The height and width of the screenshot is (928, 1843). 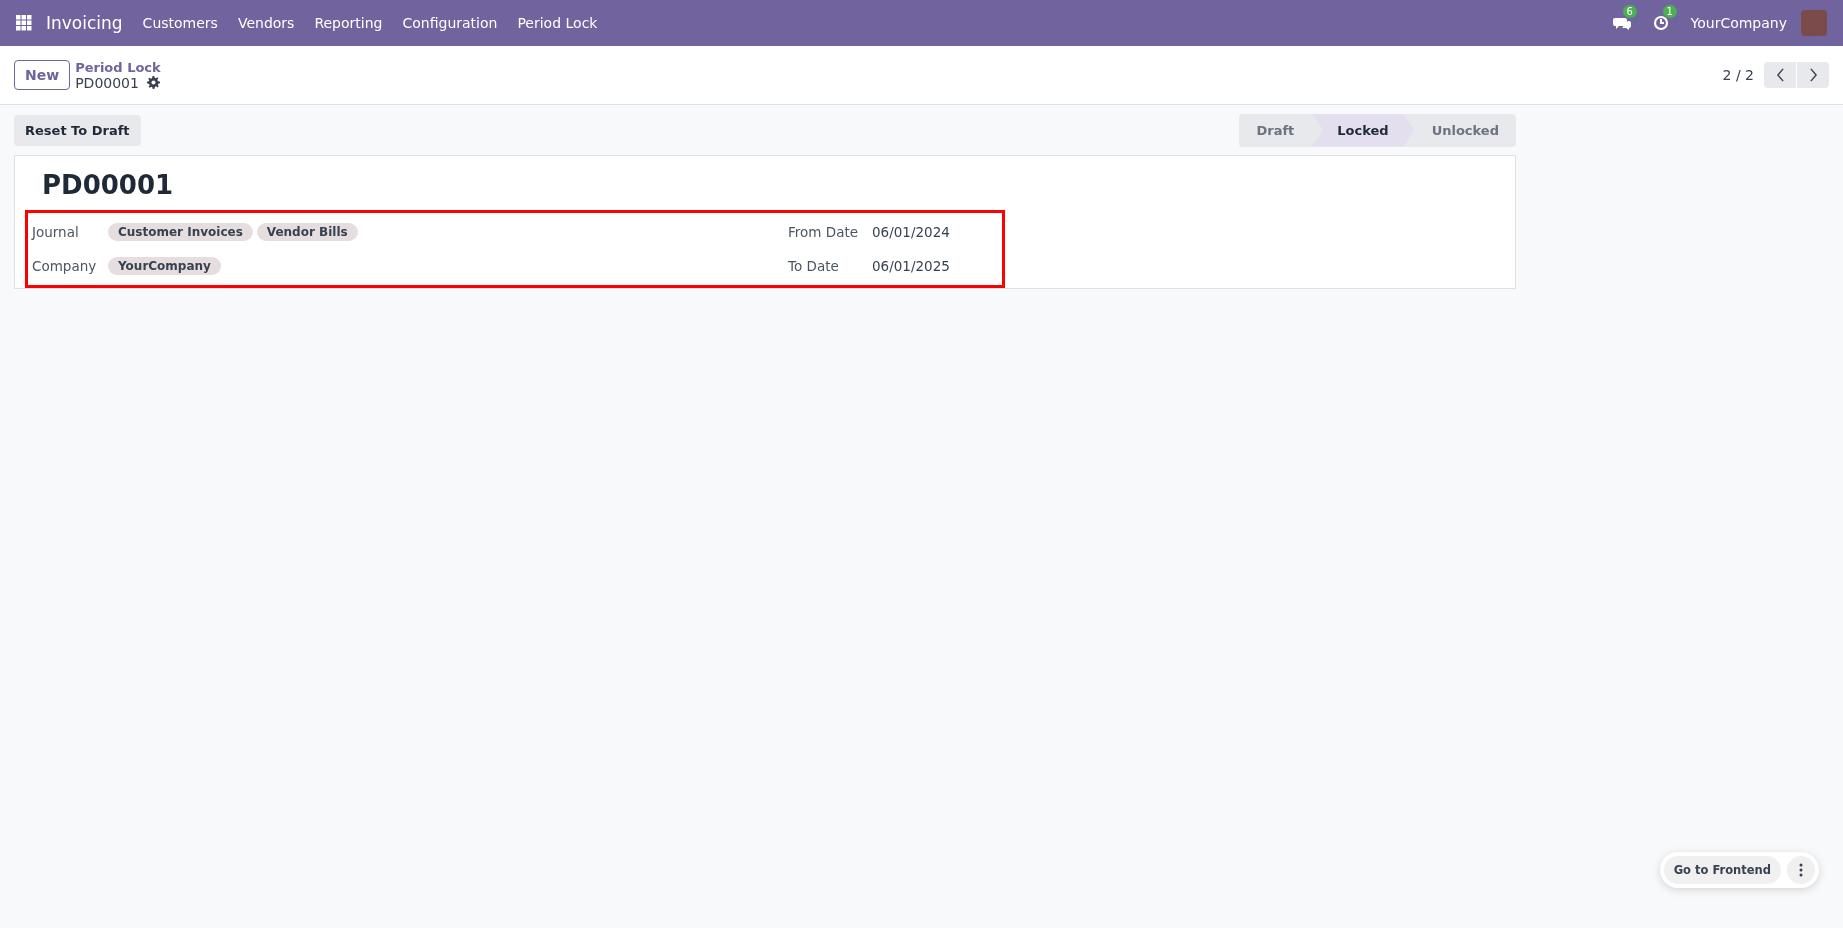 What do you see at coordinates (118, 67) in the screenshot?
I see `breadcrumb-link: Period Lock` at bounding box center [118, 67].